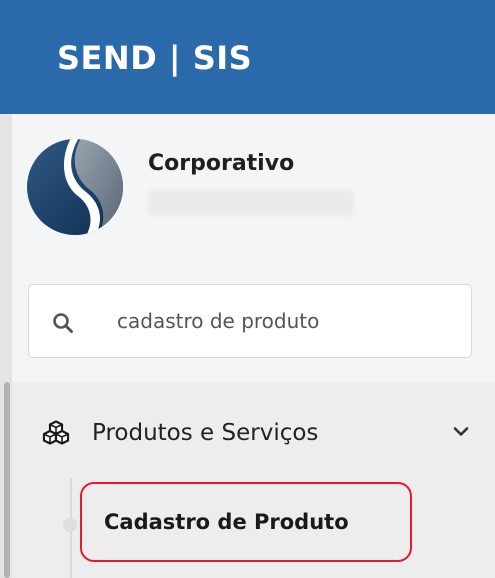 This screenshot has width=495, height=578. I want to click on account-name: Corporativo, so click(221, 163).